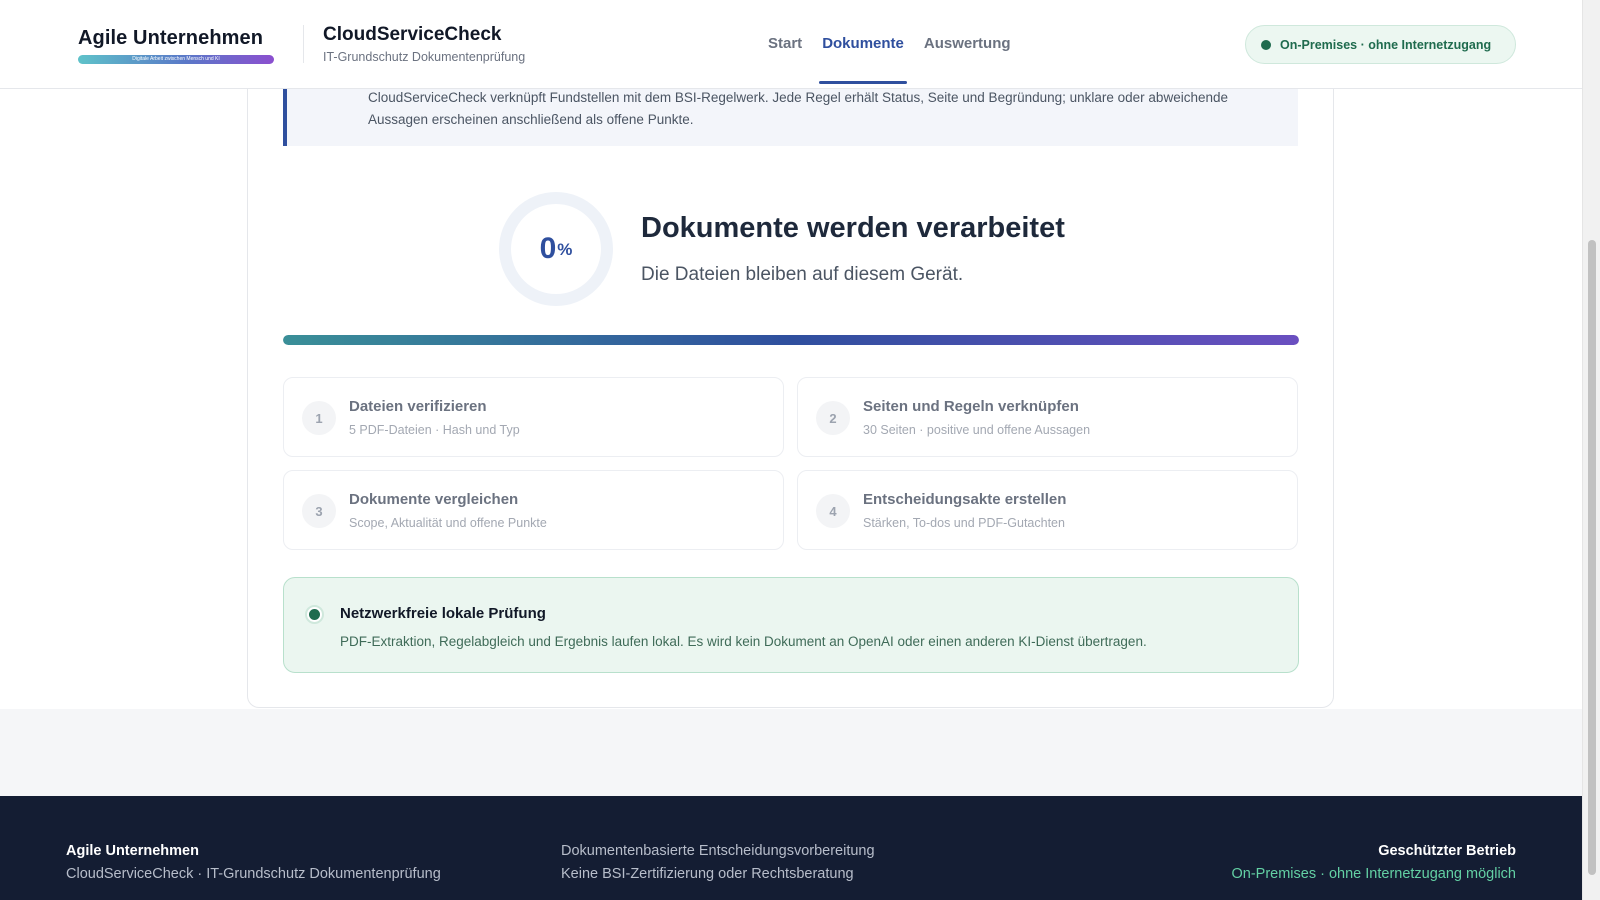 The image size is (1600, 900). What do you see at coordinates (314, 614) in the screenshot?
I see `status-radio-icon` at bounding box center [314, 614].